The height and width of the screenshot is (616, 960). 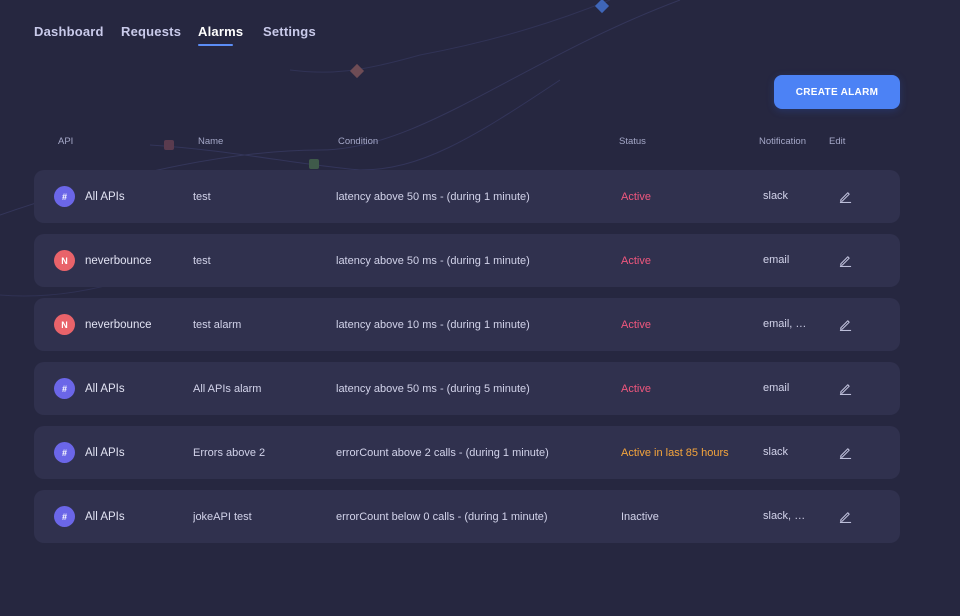 What do you see at coordinates (602, 7) in the screenshot?
I see `decor-diamond-blue` at bounding box center [602, 7].